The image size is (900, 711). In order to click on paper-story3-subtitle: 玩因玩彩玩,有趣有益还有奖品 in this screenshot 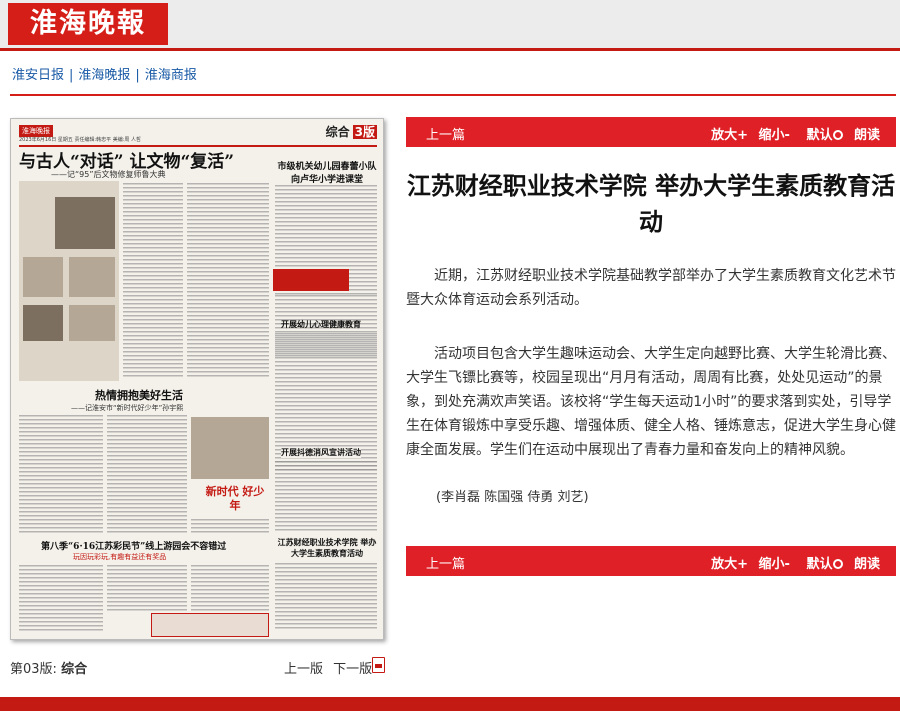, I will do `click(120, 557)`.